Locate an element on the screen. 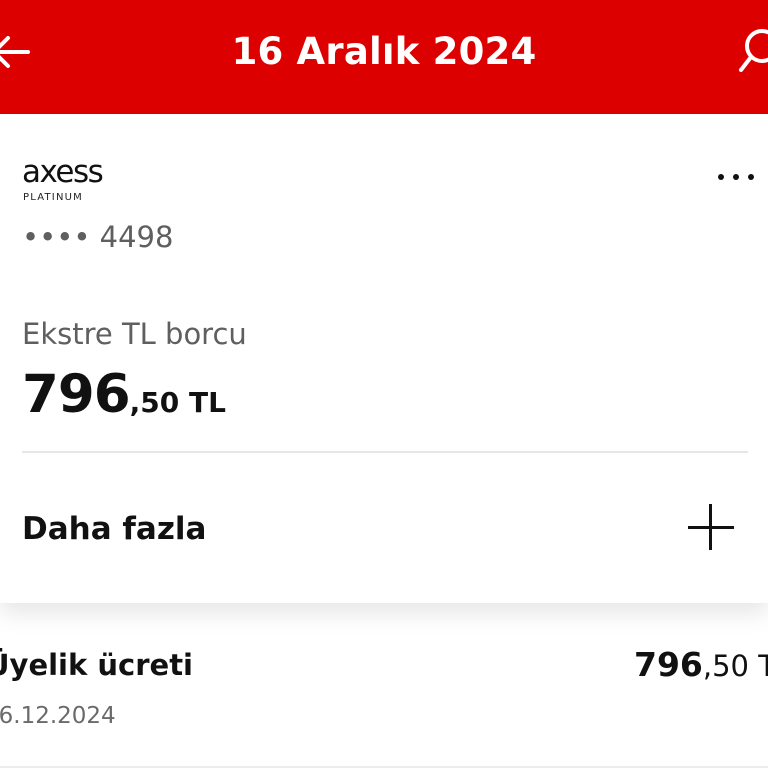 The height and width of the screenshot is (768, 768). transaction-title: Üyelik ücreti is located at coordinates (96, 665).